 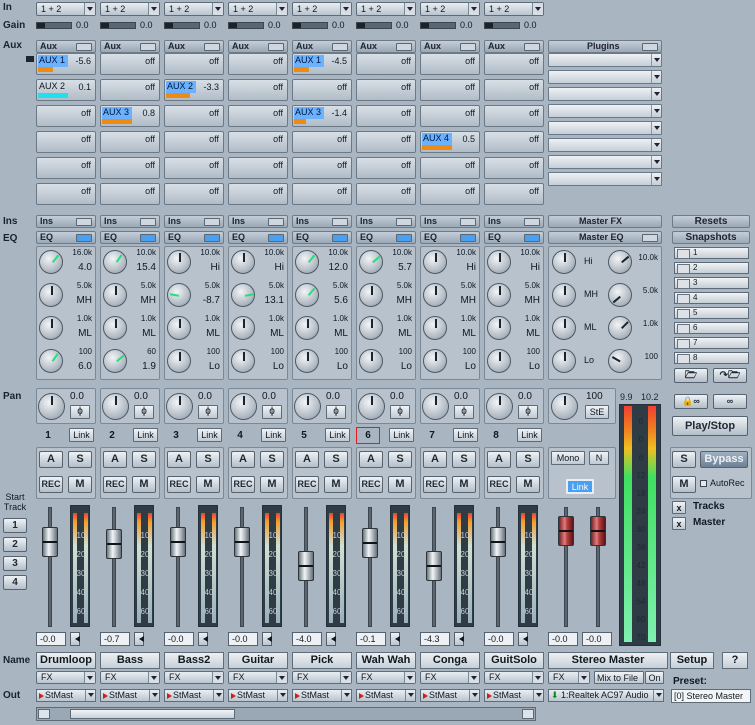 I want to click on channel-name: Bass2, so click(x=194, y=660).